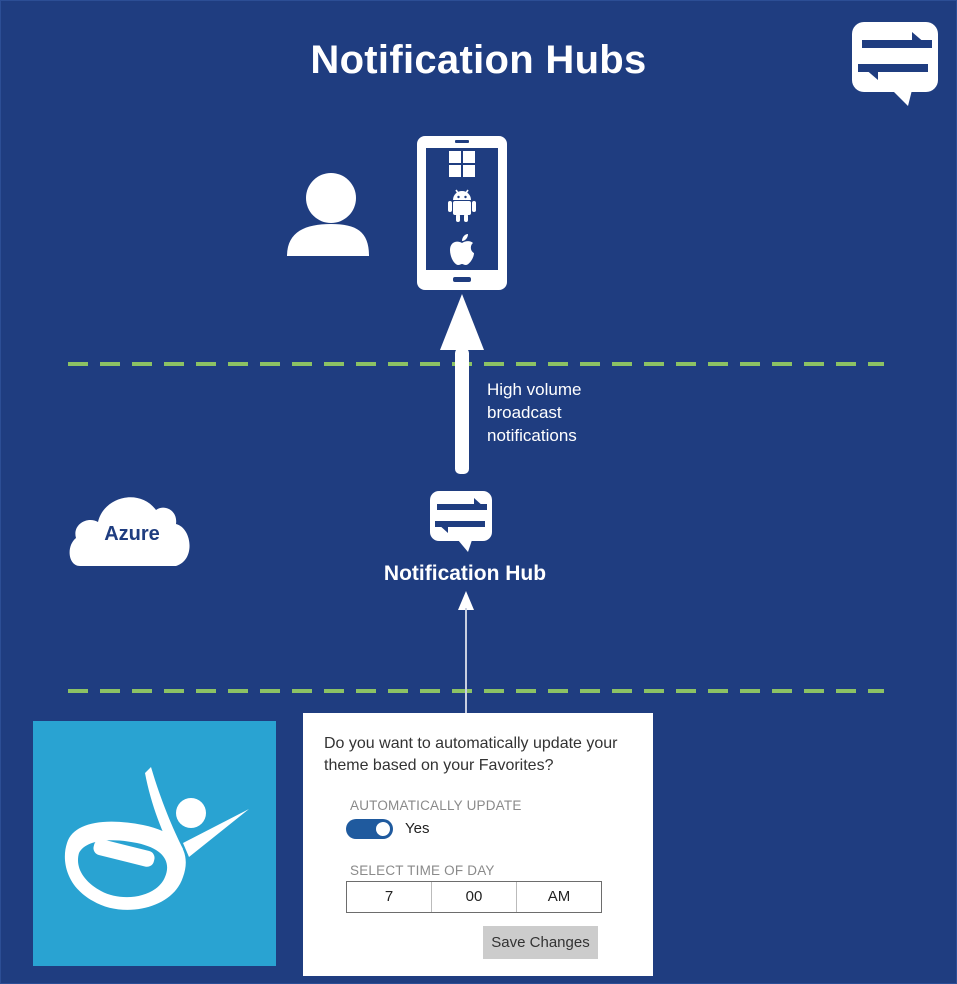 This screenshot has width=957, height=984. I want to click on minute-select: 00, so click(474, 897).